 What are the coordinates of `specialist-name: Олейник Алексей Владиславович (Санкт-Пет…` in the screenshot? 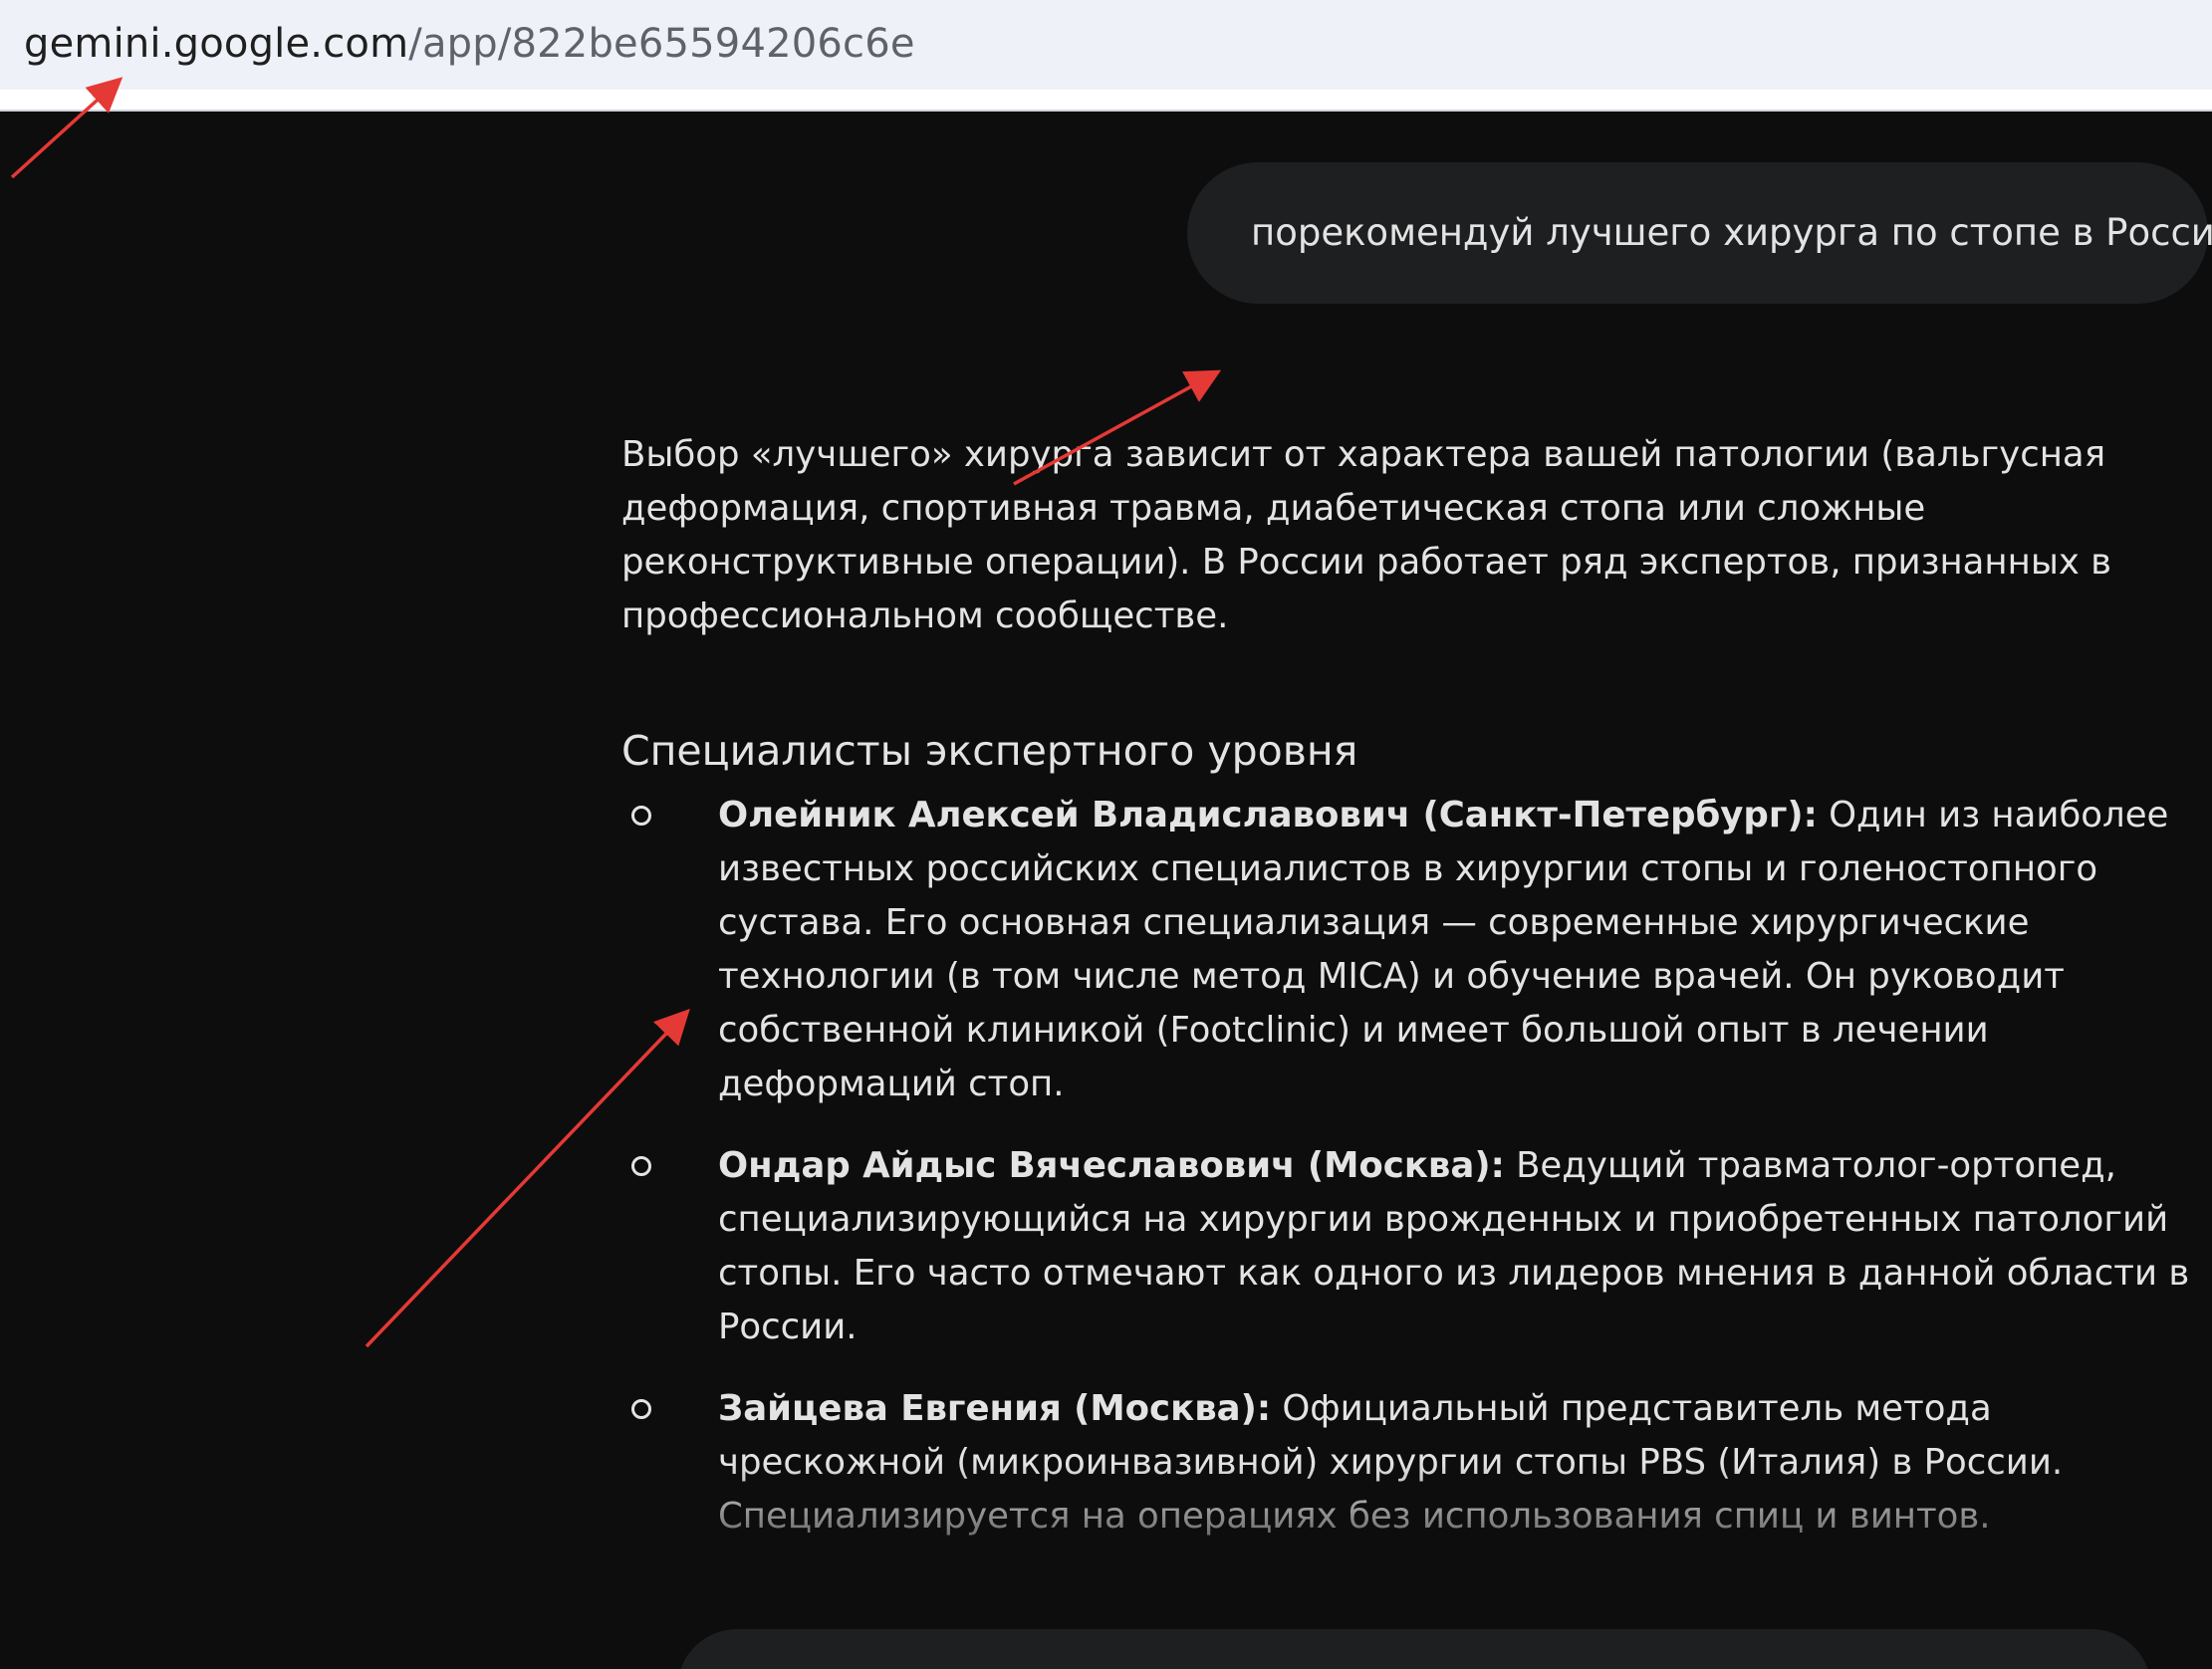 It's located at (1268, 815).